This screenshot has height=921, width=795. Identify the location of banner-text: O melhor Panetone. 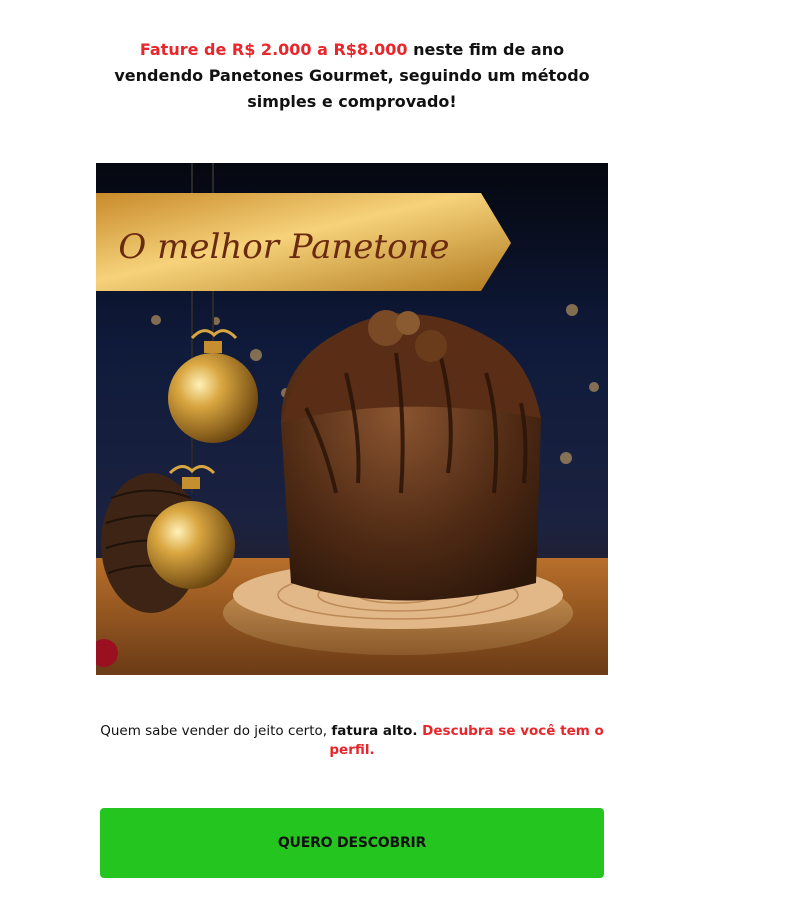
(283, 247).